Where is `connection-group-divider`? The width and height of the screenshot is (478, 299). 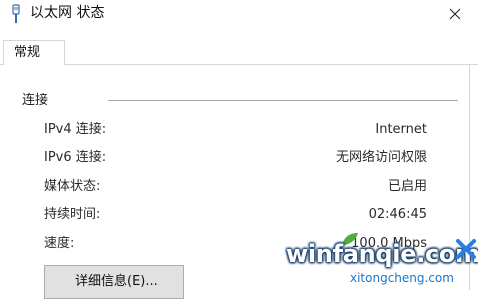
connection-group-divider is located at coordinates (283, 100).